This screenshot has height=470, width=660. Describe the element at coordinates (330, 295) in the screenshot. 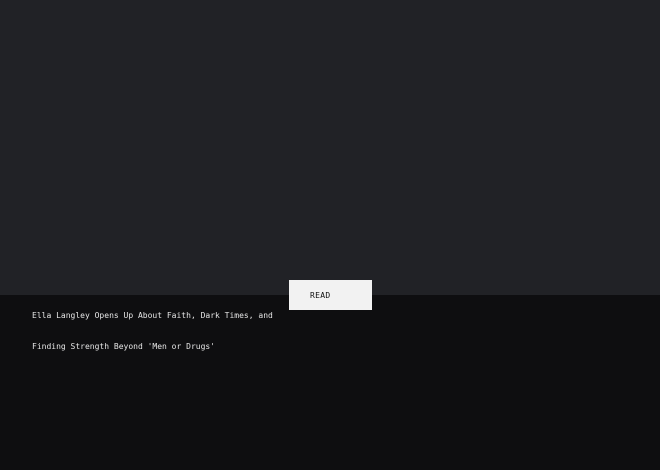

I see `read-button: READ` at that location.